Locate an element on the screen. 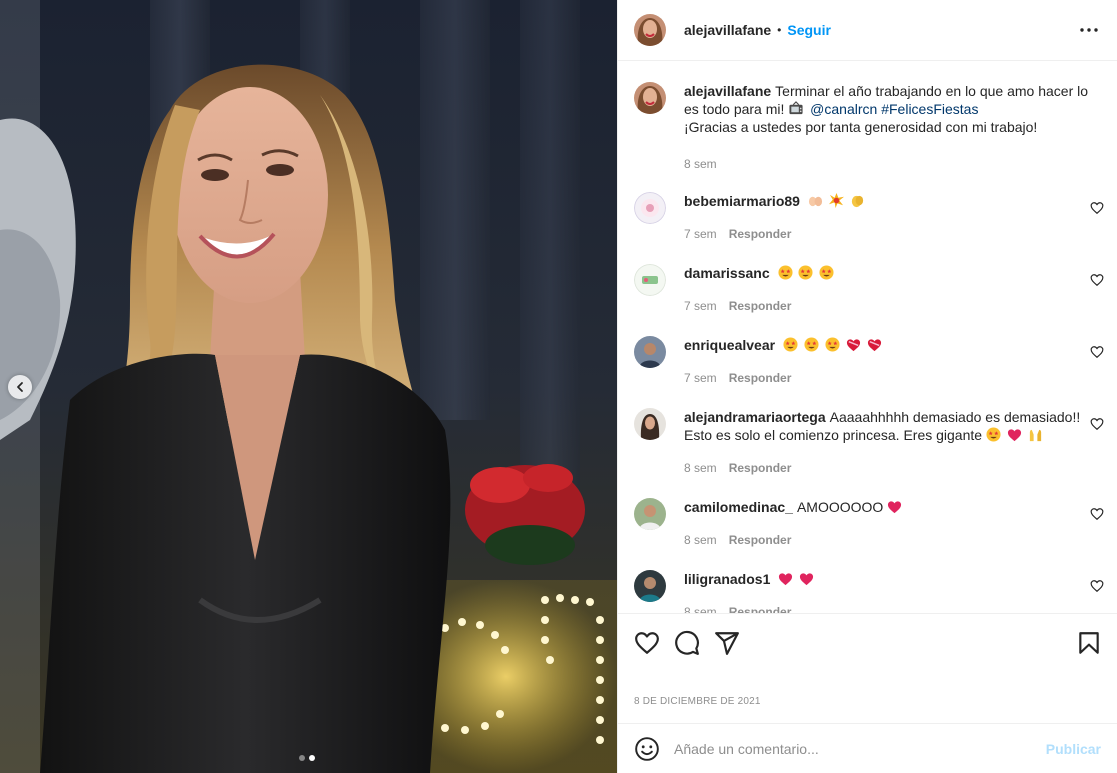 This screenshot has width=1117, height=773. carousel-dot-active is located at coordinates (312, 758).